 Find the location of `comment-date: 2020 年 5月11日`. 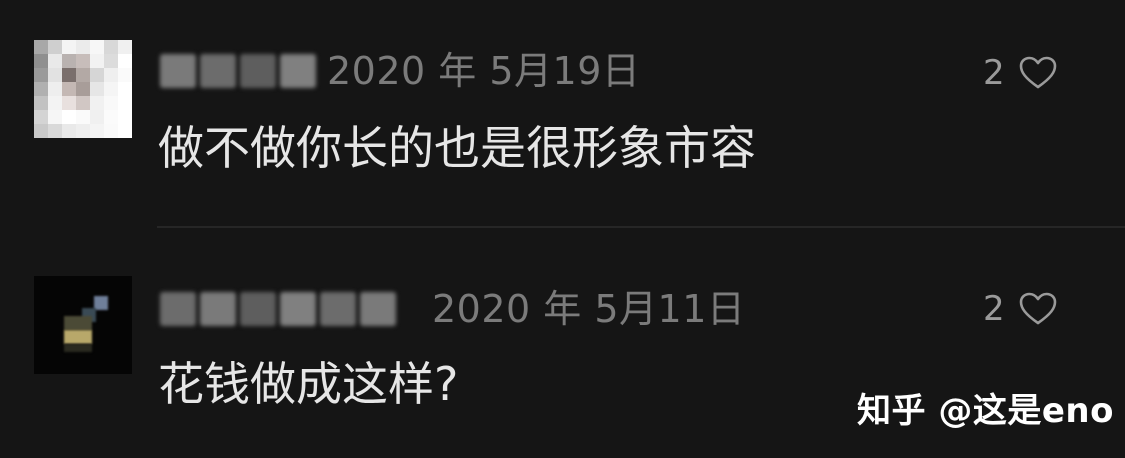

comment-date: 2020 年 5月11日 is located at coordinates (589, 309).